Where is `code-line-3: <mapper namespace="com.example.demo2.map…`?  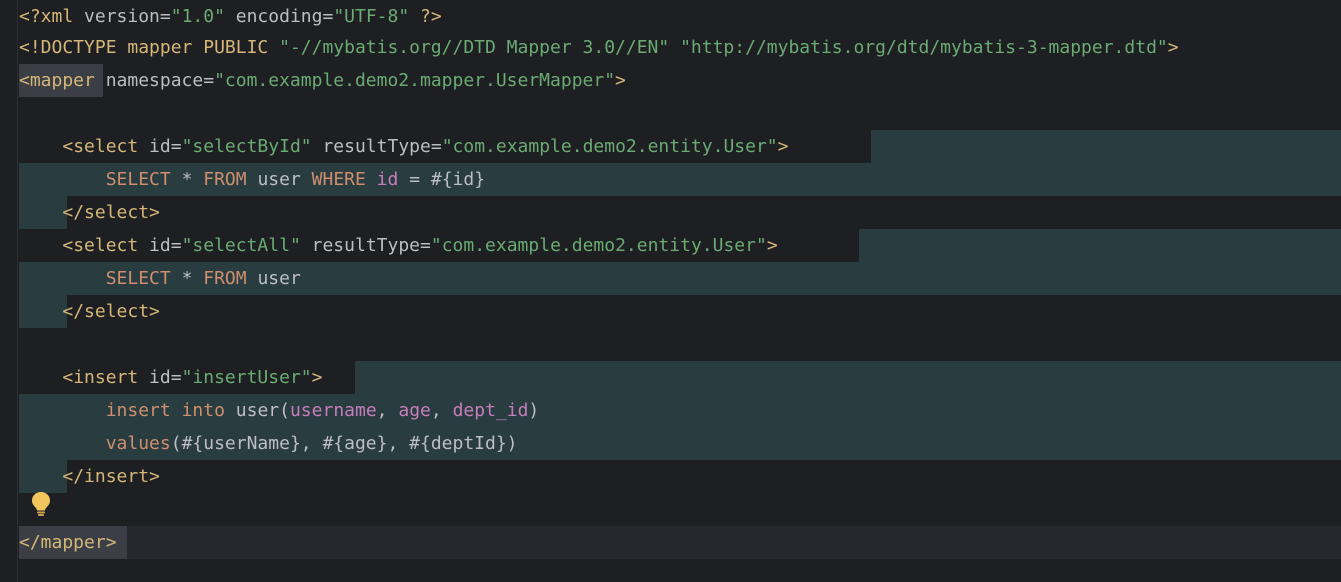
code-line-3: <mapper namespace="com.example.demo2.map… is located at coordinates (670, 80).